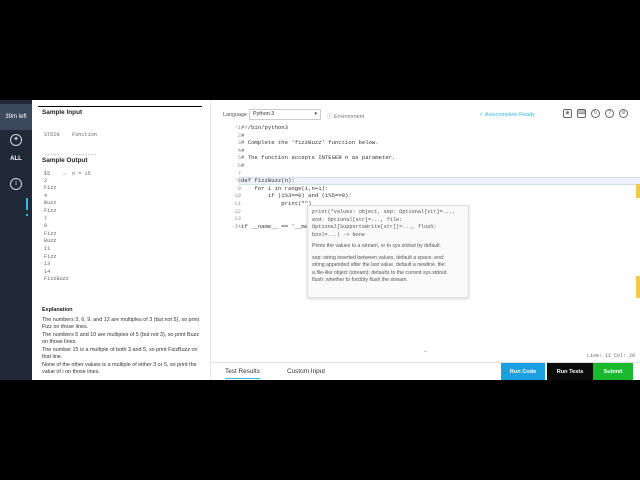 This screenshot has width=640, height=480. Describe the element at coordinates (47, 271) in the screenshot. I see `sample-output-line: 14` at that location.